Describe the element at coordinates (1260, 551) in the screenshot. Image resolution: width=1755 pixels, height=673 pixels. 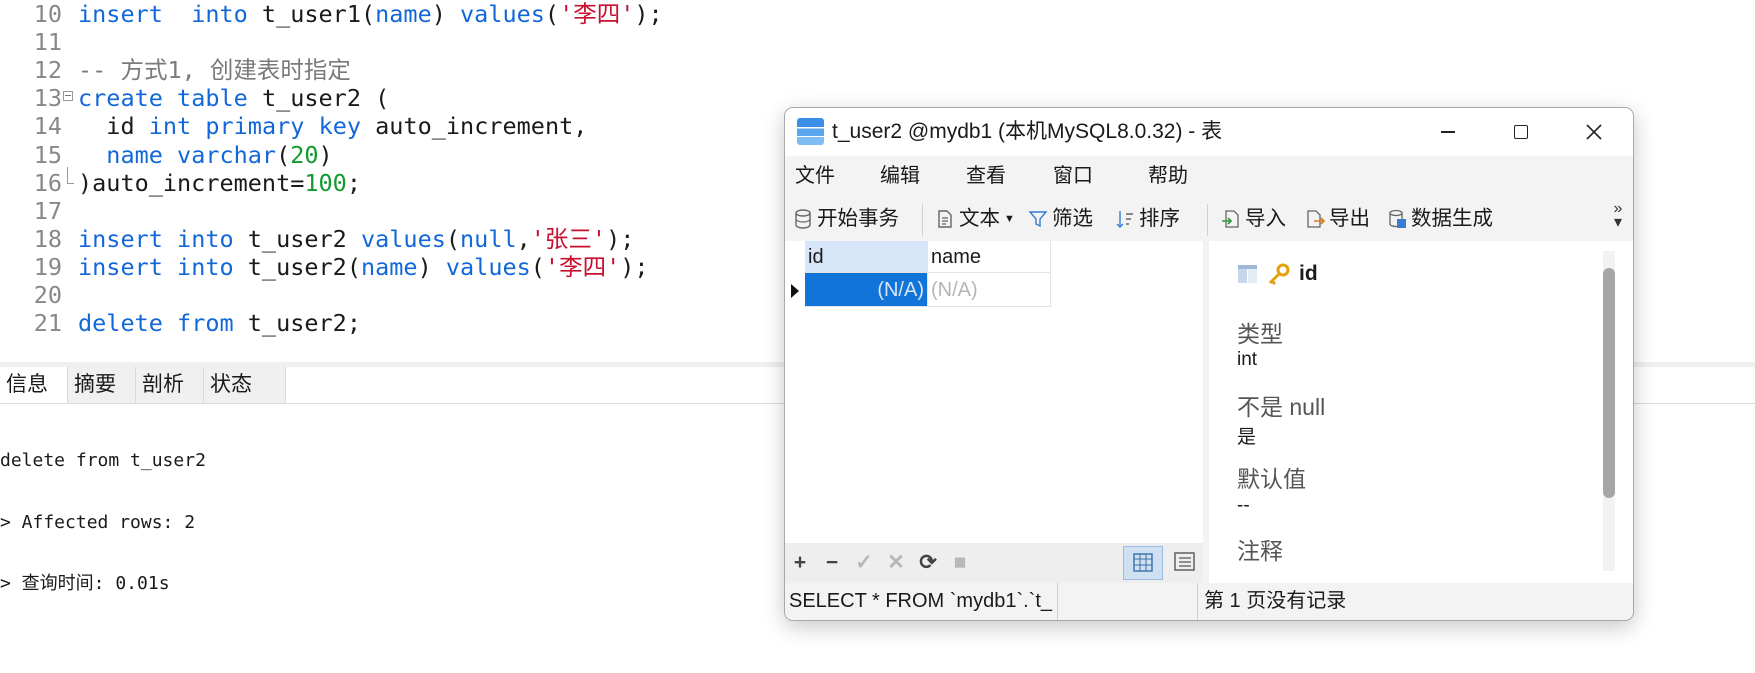
I see `comment-label: 注释` at that location.